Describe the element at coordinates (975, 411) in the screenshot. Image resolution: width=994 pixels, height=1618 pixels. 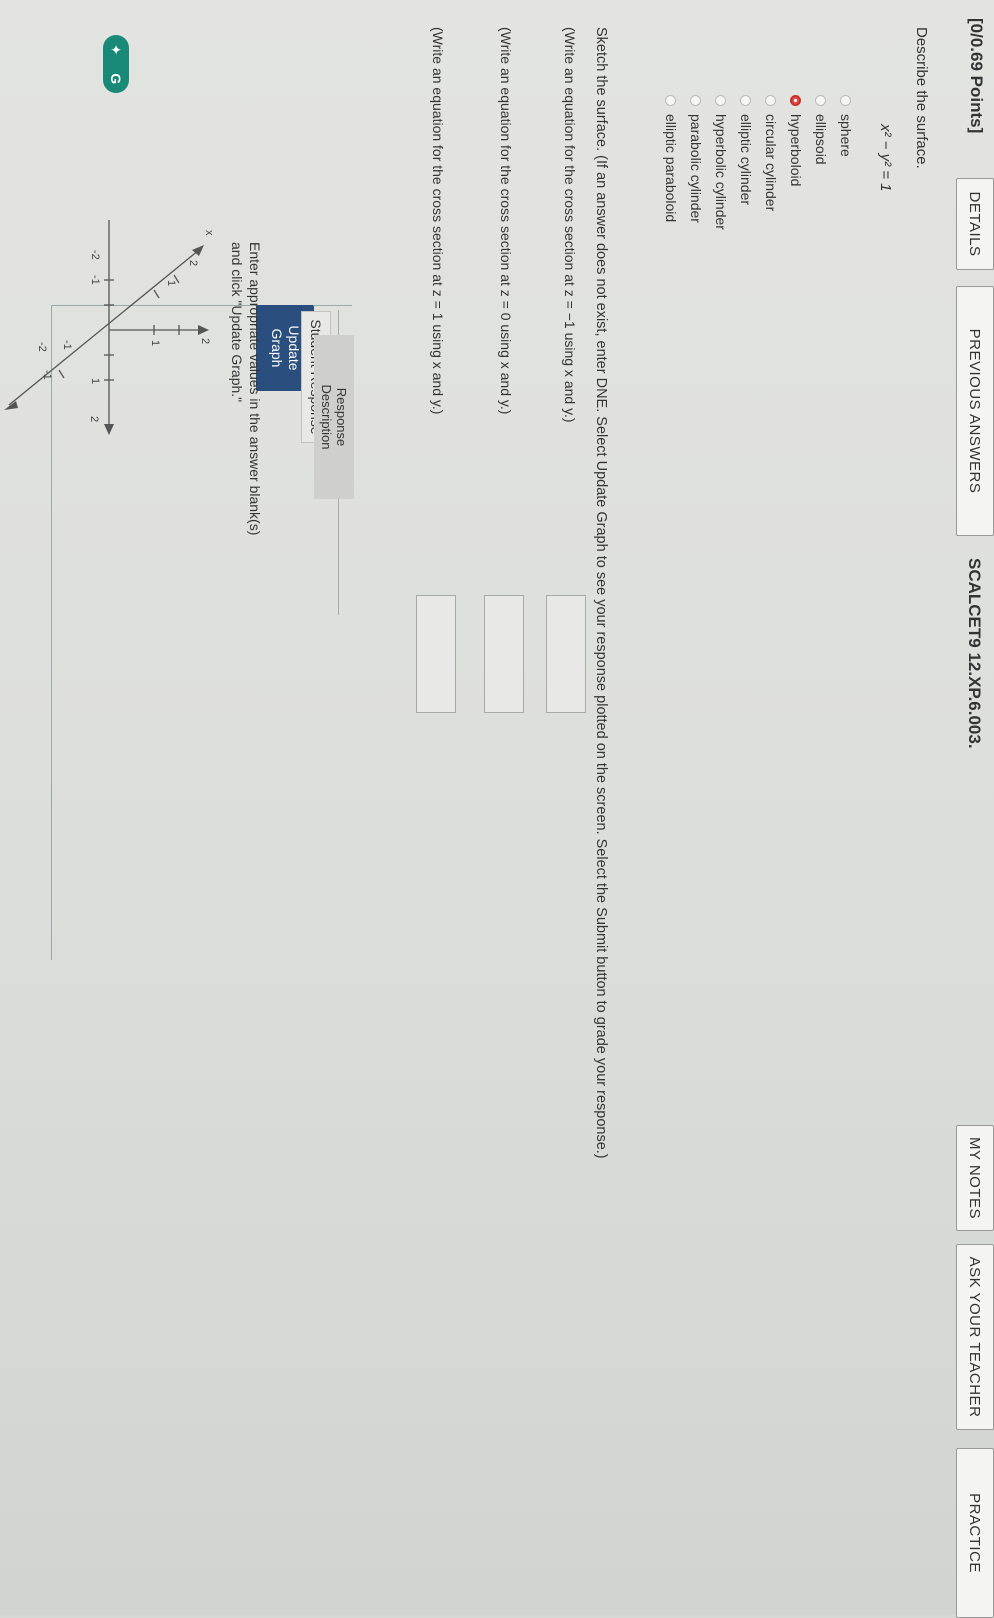
I see `previous-answers-button: PREVIOUS ANSWERS` at that location.